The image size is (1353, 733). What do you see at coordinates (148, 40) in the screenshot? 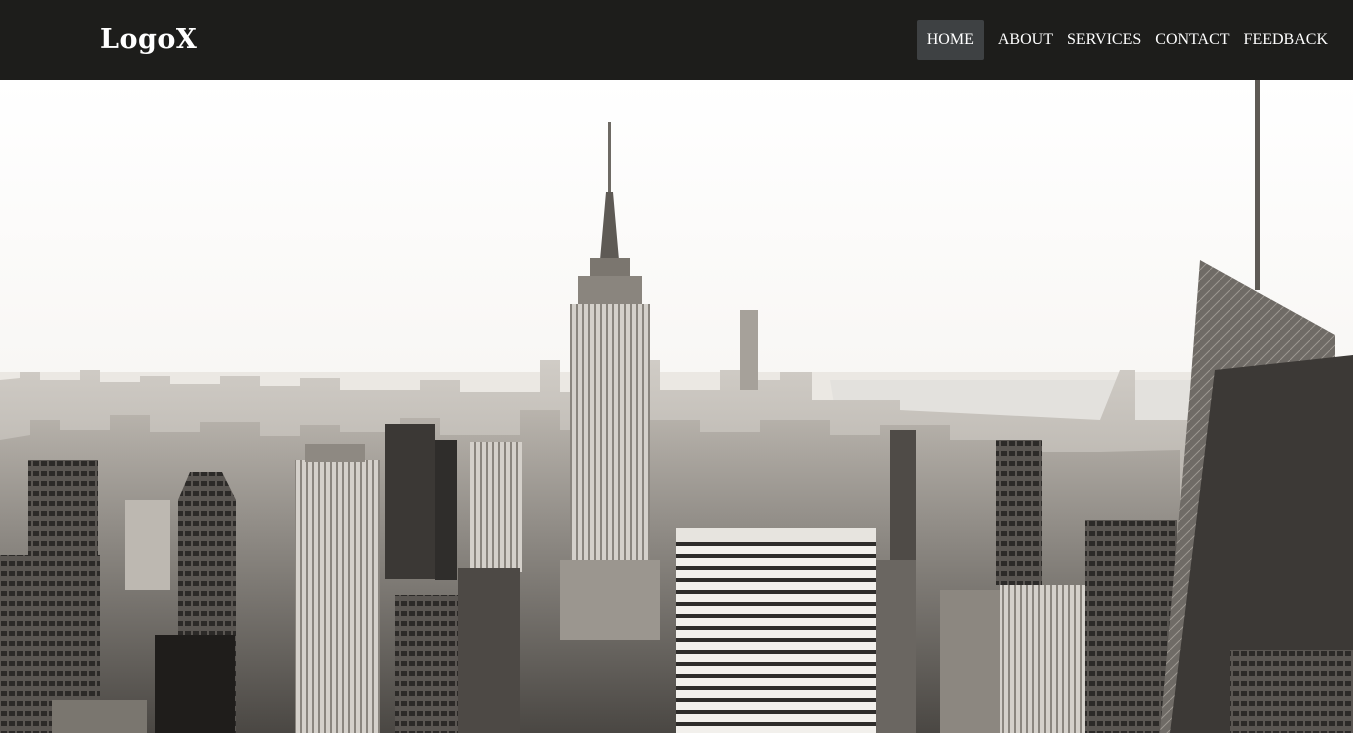
I see `site-logo: LogoX` at bounding box center [148, 40].